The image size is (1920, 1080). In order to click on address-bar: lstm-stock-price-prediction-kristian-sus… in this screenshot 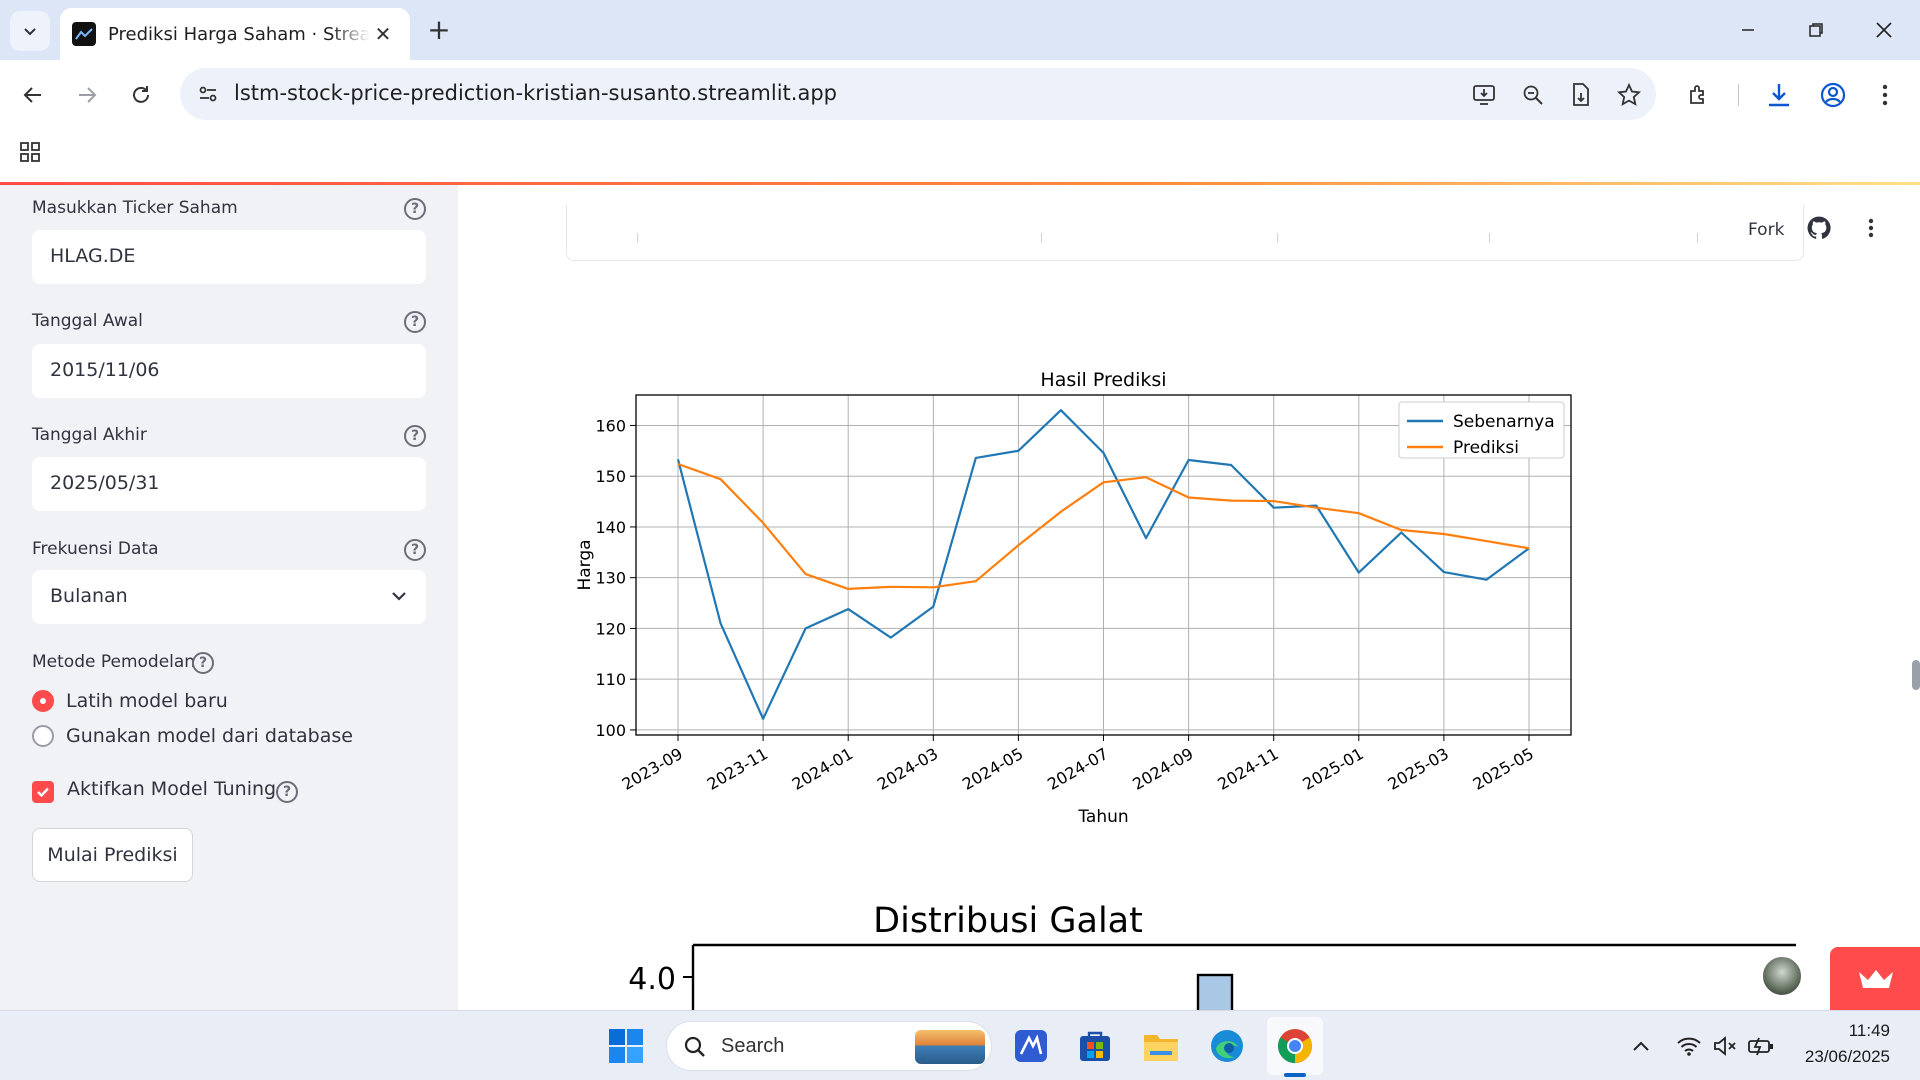, I will do `click(918, 94)`.